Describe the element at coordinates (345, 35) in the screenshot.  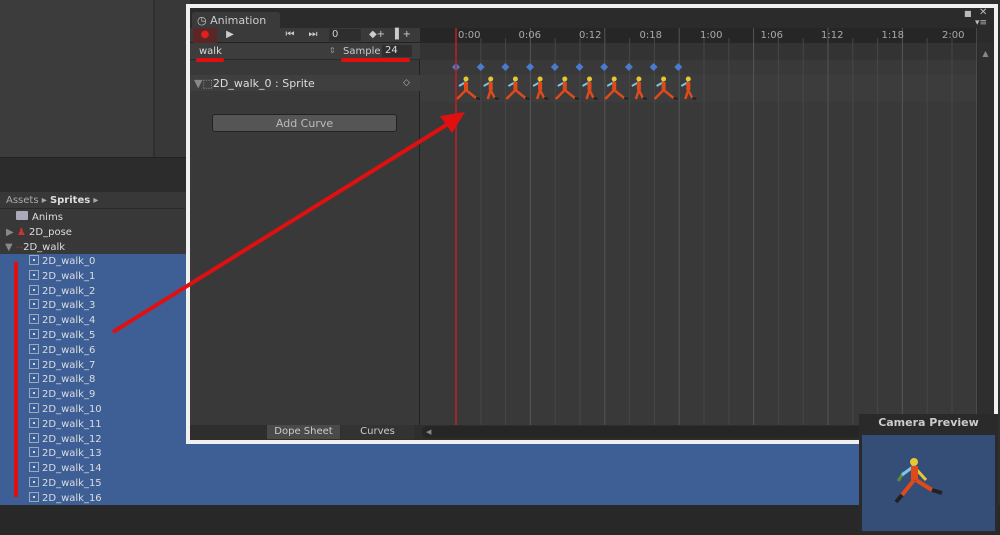
I see `frame-field: 0` at that location.